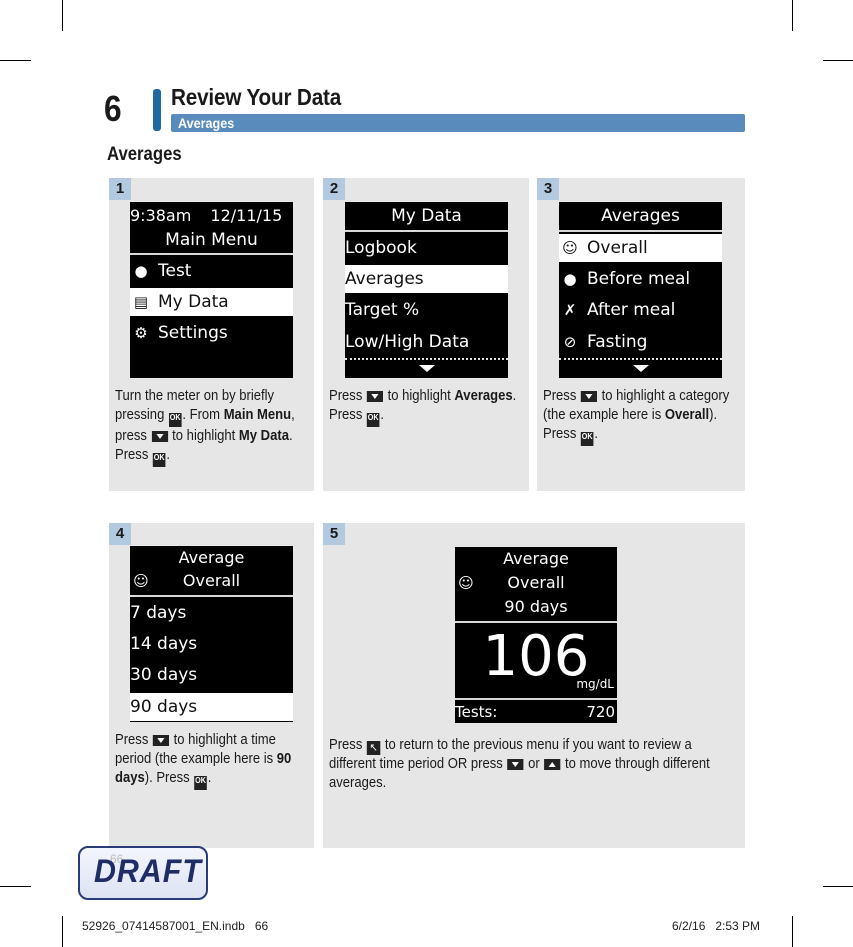  What do you see at coordinates (144, 154) in the screenshot?
I see `section-heading: Averages` at bounding box center [144, 154].